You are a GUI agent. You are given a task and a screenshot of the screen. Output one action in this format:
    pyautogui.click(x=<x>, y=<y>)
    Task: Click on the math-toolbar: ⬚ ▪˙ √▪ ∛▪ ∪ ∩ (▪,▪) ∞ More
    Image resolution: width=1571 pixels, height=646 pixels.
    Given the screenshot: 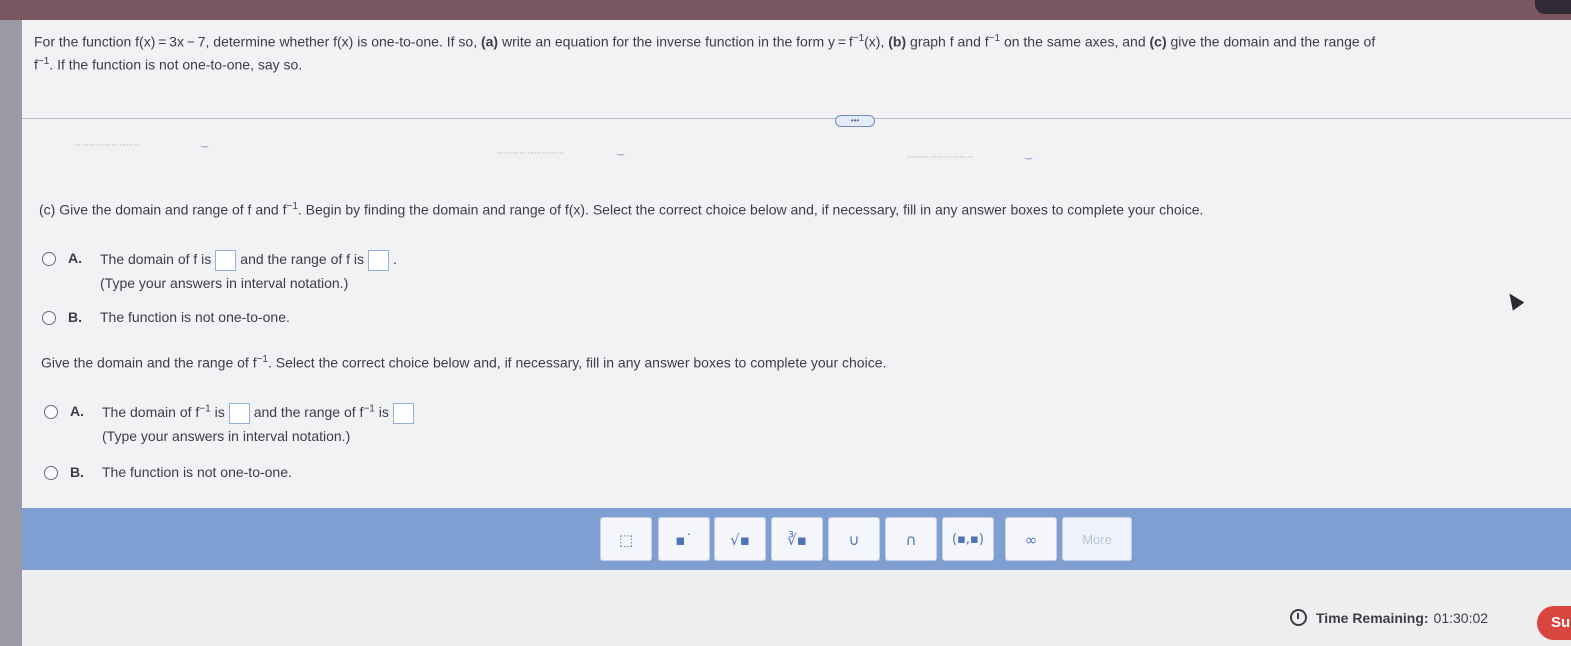 What is the action you would take?
    pyautogui.click(x=796, y=539)
    